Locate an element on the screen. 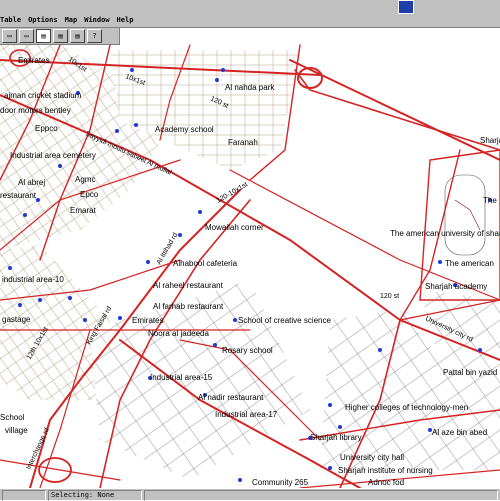  label-school-left: School is located at coordinates (12, 417).